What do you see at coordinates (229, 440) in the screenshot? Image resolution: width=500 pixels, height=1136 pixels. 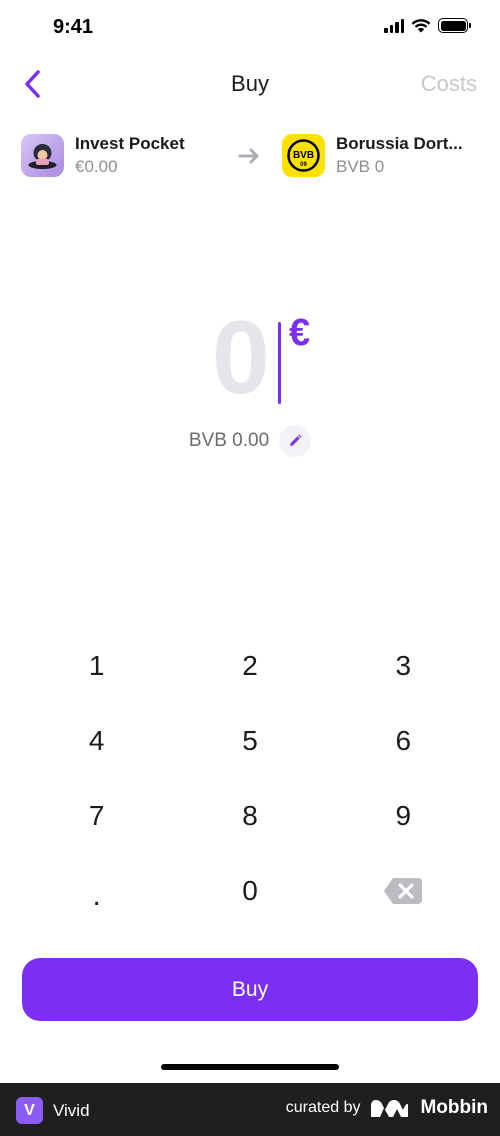 I see `converted-amount: BVB 0.00` at bounding box center [229, 440].